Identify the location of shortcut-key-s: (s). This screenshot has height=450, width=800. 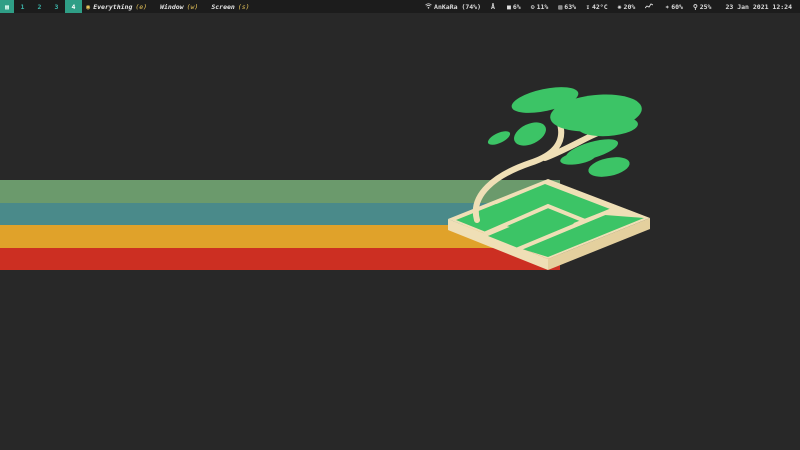
(243, 6).